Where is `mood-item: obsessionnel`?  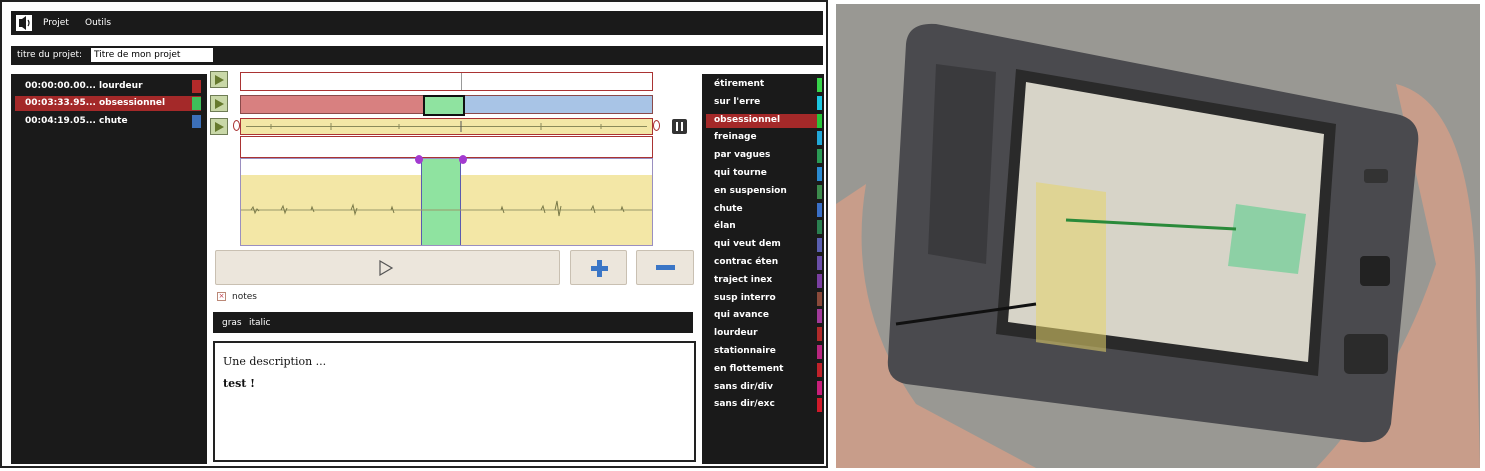 mood-item: obsessionnel is located at coordinates (764, 120).